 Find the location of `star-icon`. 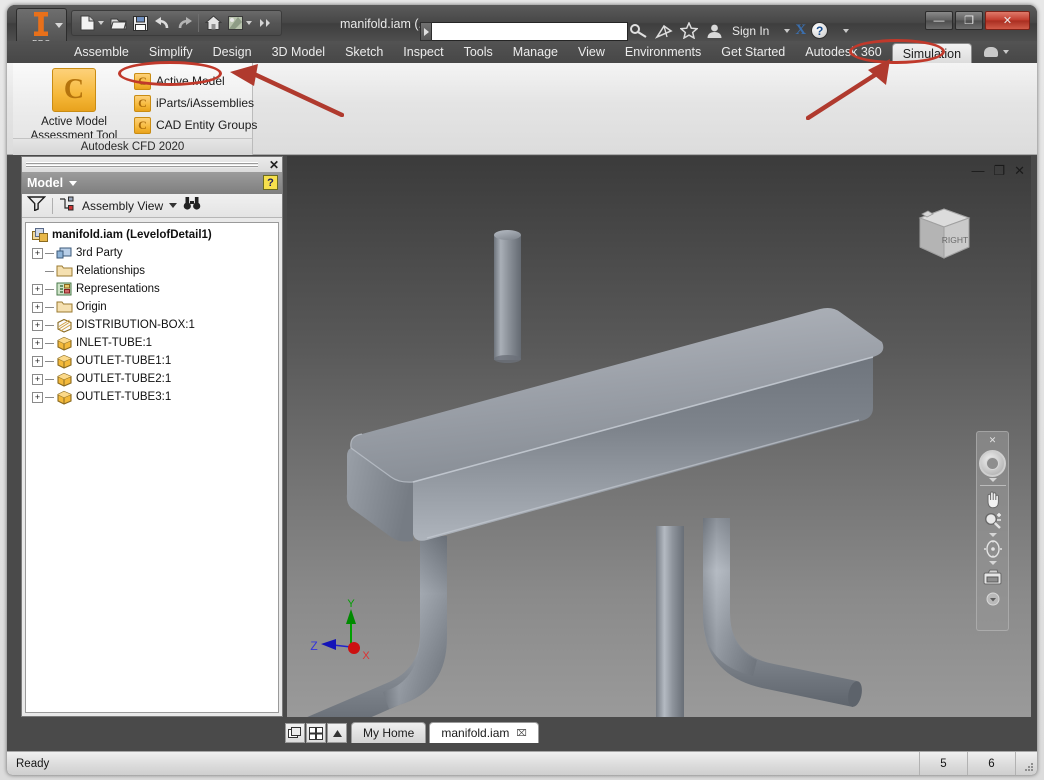

star-icon is located at coordinates (689, 30).